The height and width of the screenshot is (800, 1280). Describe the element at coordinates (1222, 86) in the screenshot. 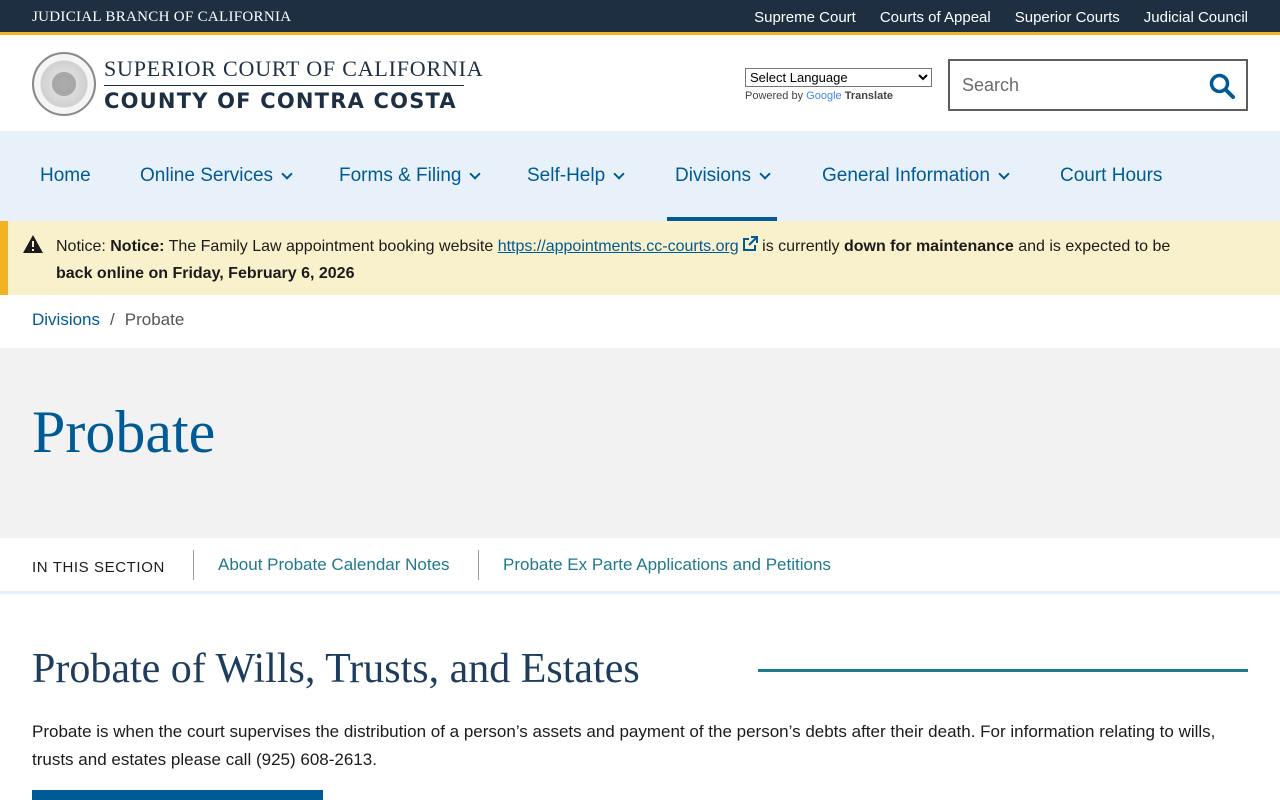

I see `search-icon` at that location.